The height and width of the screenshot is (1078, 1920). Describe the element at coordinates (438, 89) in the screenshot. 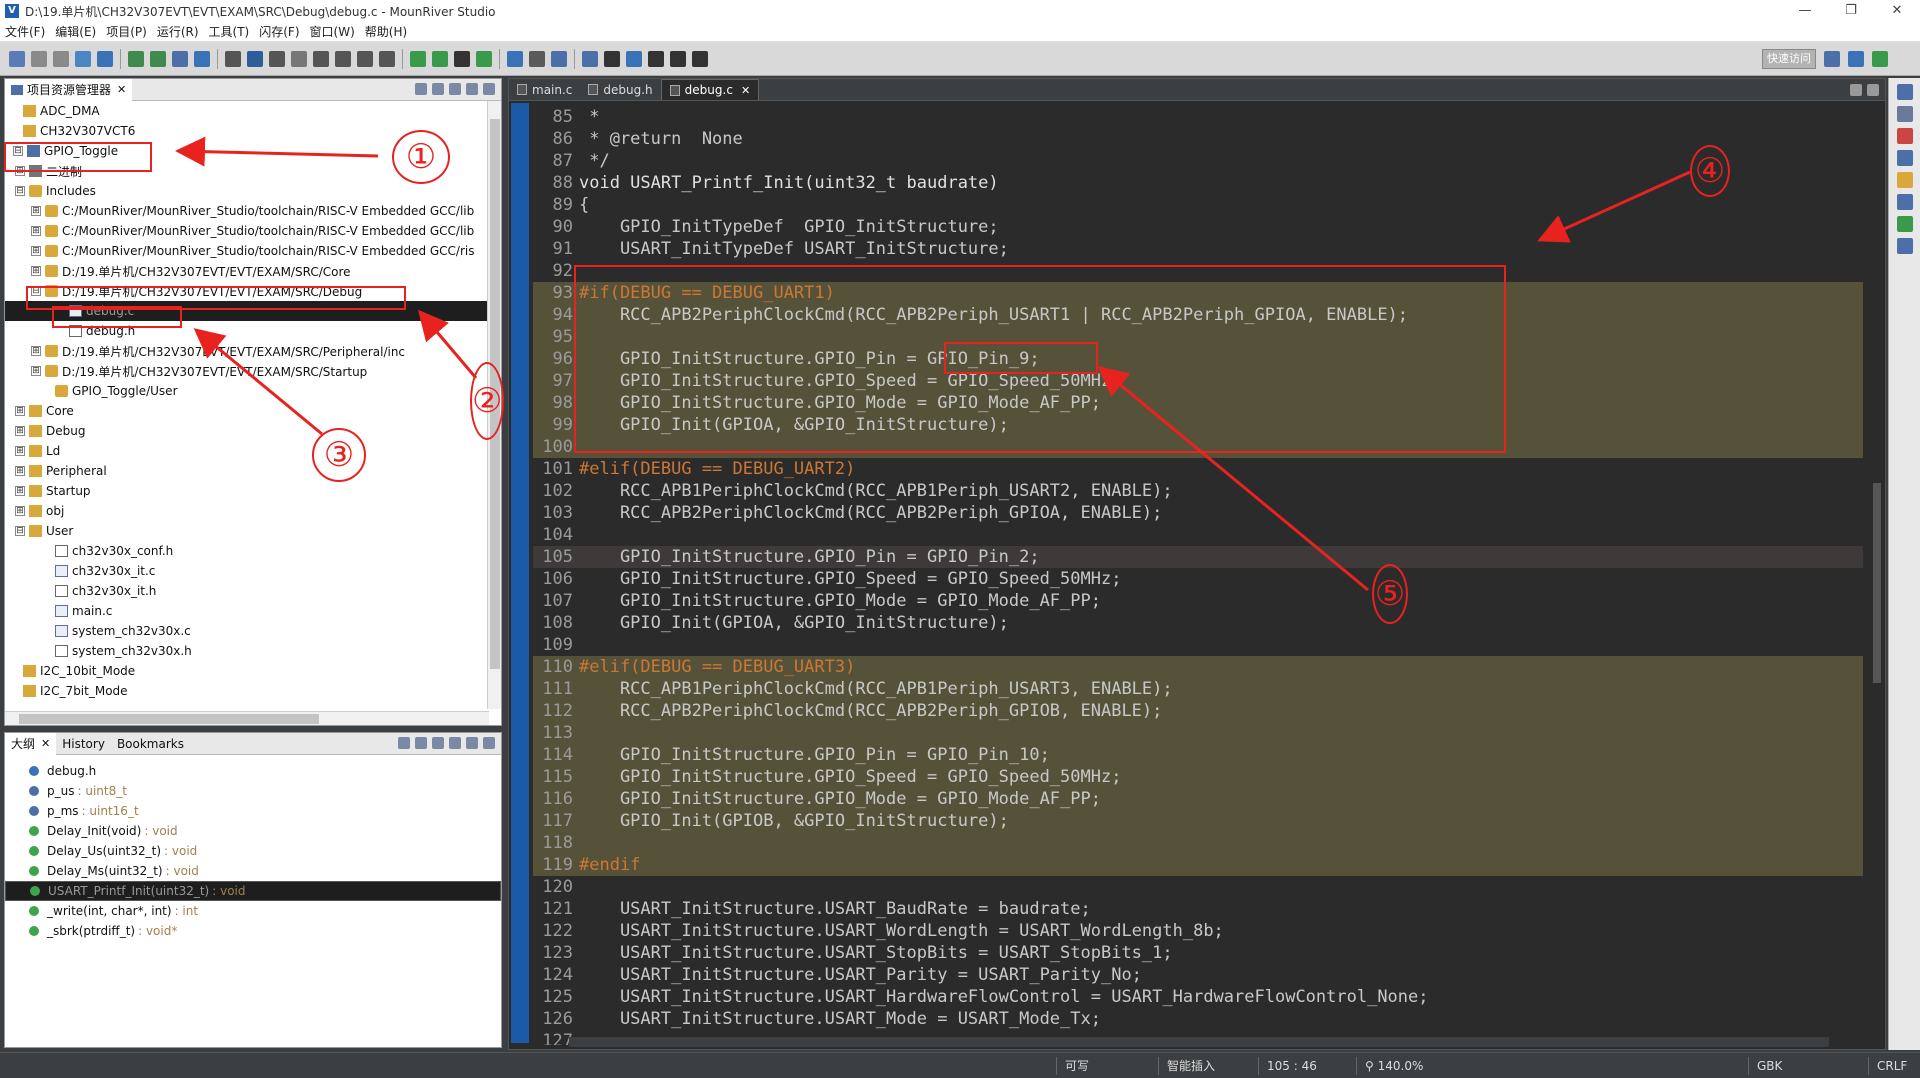

I see `link-editor-icon` at that location.